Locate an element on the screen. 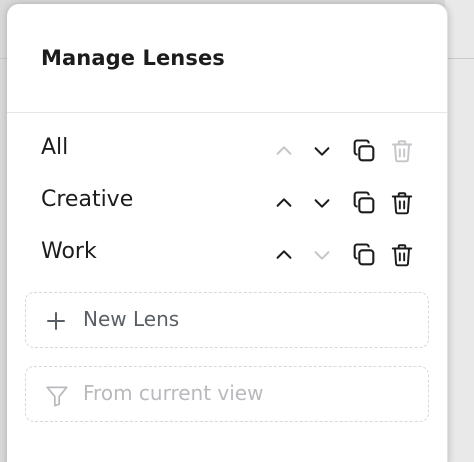 The image size is (474, 462). lens-name: Work is located at coordinates (69, 251).